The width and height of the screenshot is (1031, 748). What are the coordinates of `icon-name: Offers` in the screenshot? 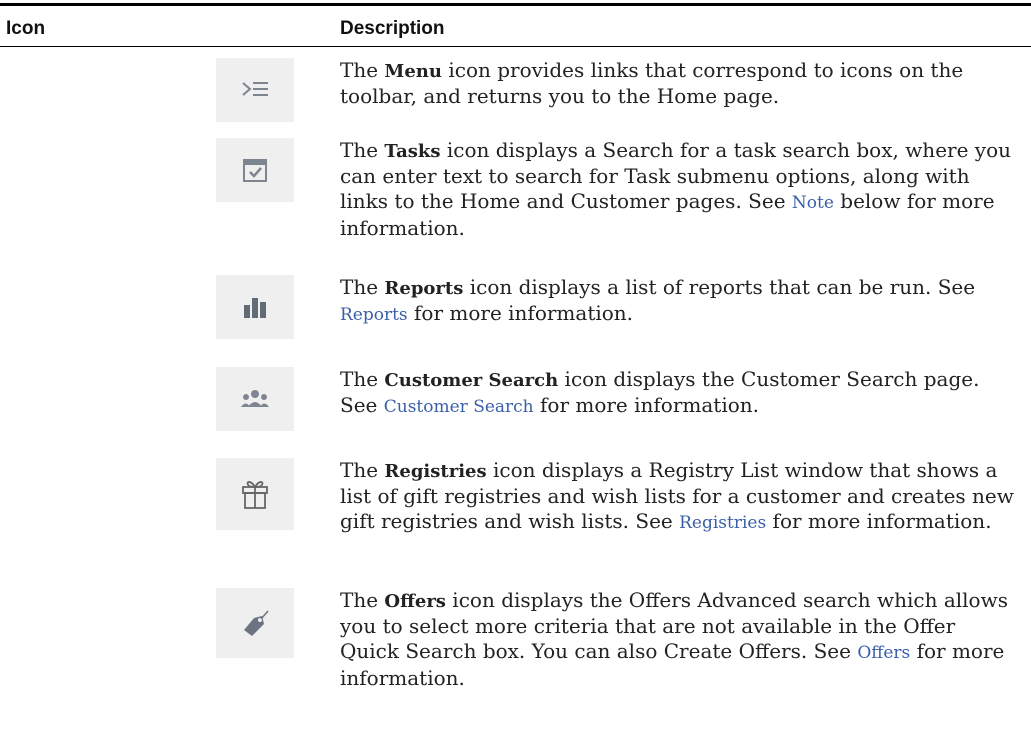 It's located at (415, 601).